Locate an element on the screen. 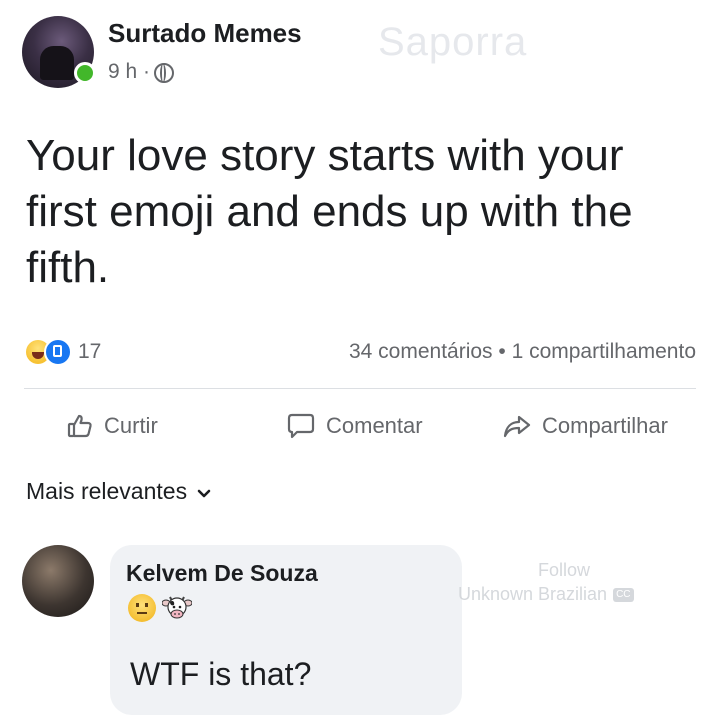 Image resolution: width=720 pixels, height=720 pixels. thumbs-up-icon is located at coordinates (80, 426).